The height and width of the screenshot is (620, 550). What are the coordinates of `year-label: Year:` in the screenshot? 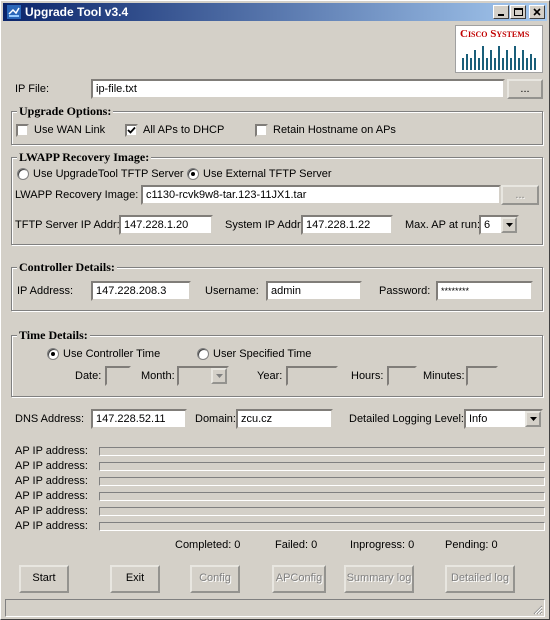 It's located at (270, 376).